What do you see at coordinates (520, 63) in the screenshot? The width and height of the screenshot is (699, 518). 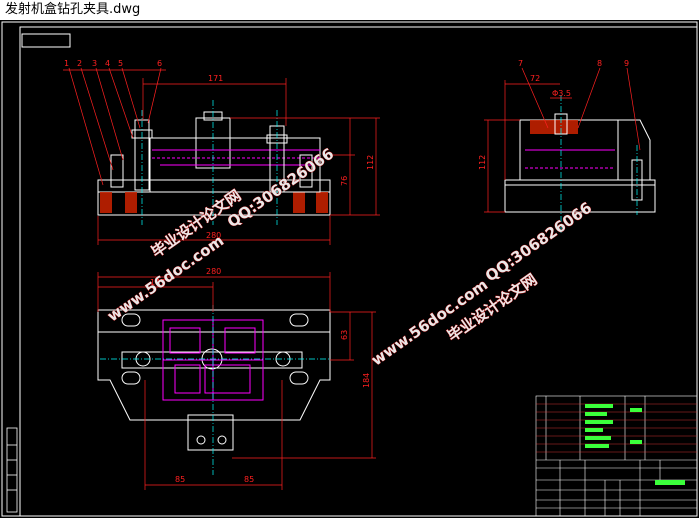 I see `balloon-7: 7` at bounding box center [520, 63].